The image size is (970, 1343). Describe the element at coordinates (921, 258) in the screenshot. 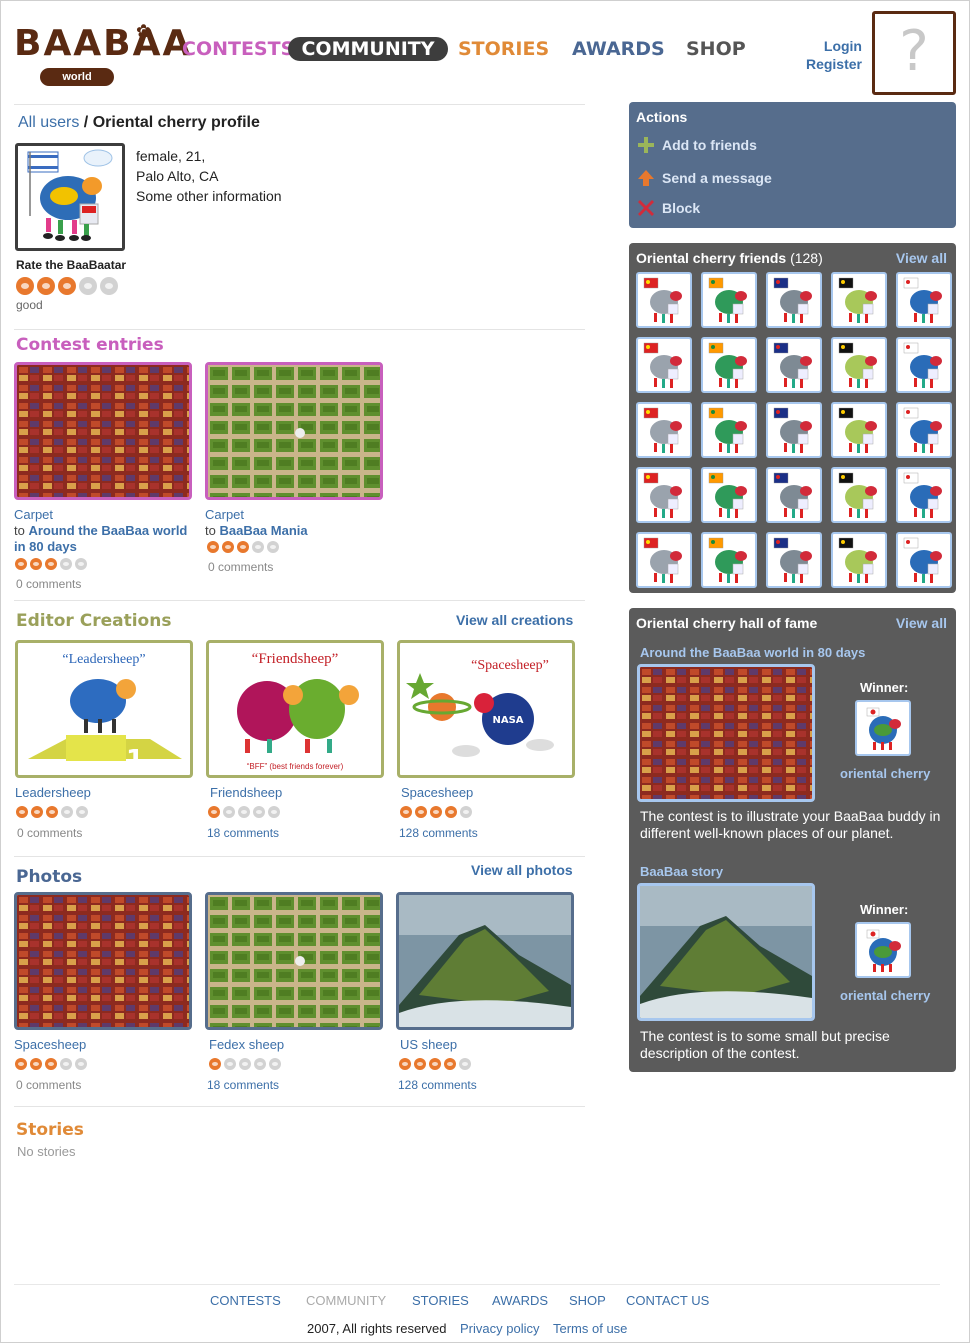

I see `view-all-friends-link: View all` at that location.